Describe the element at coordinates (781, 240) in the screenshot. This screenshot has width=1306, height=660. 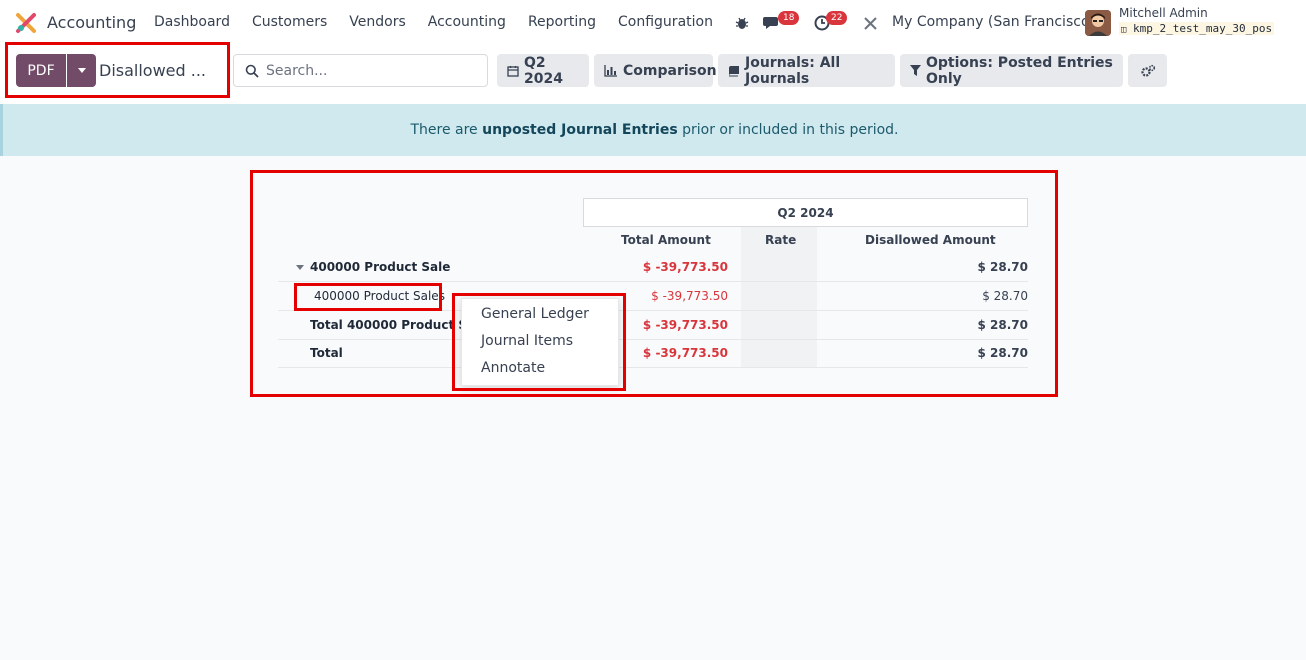
I see `column-rate: Rate` at that location.